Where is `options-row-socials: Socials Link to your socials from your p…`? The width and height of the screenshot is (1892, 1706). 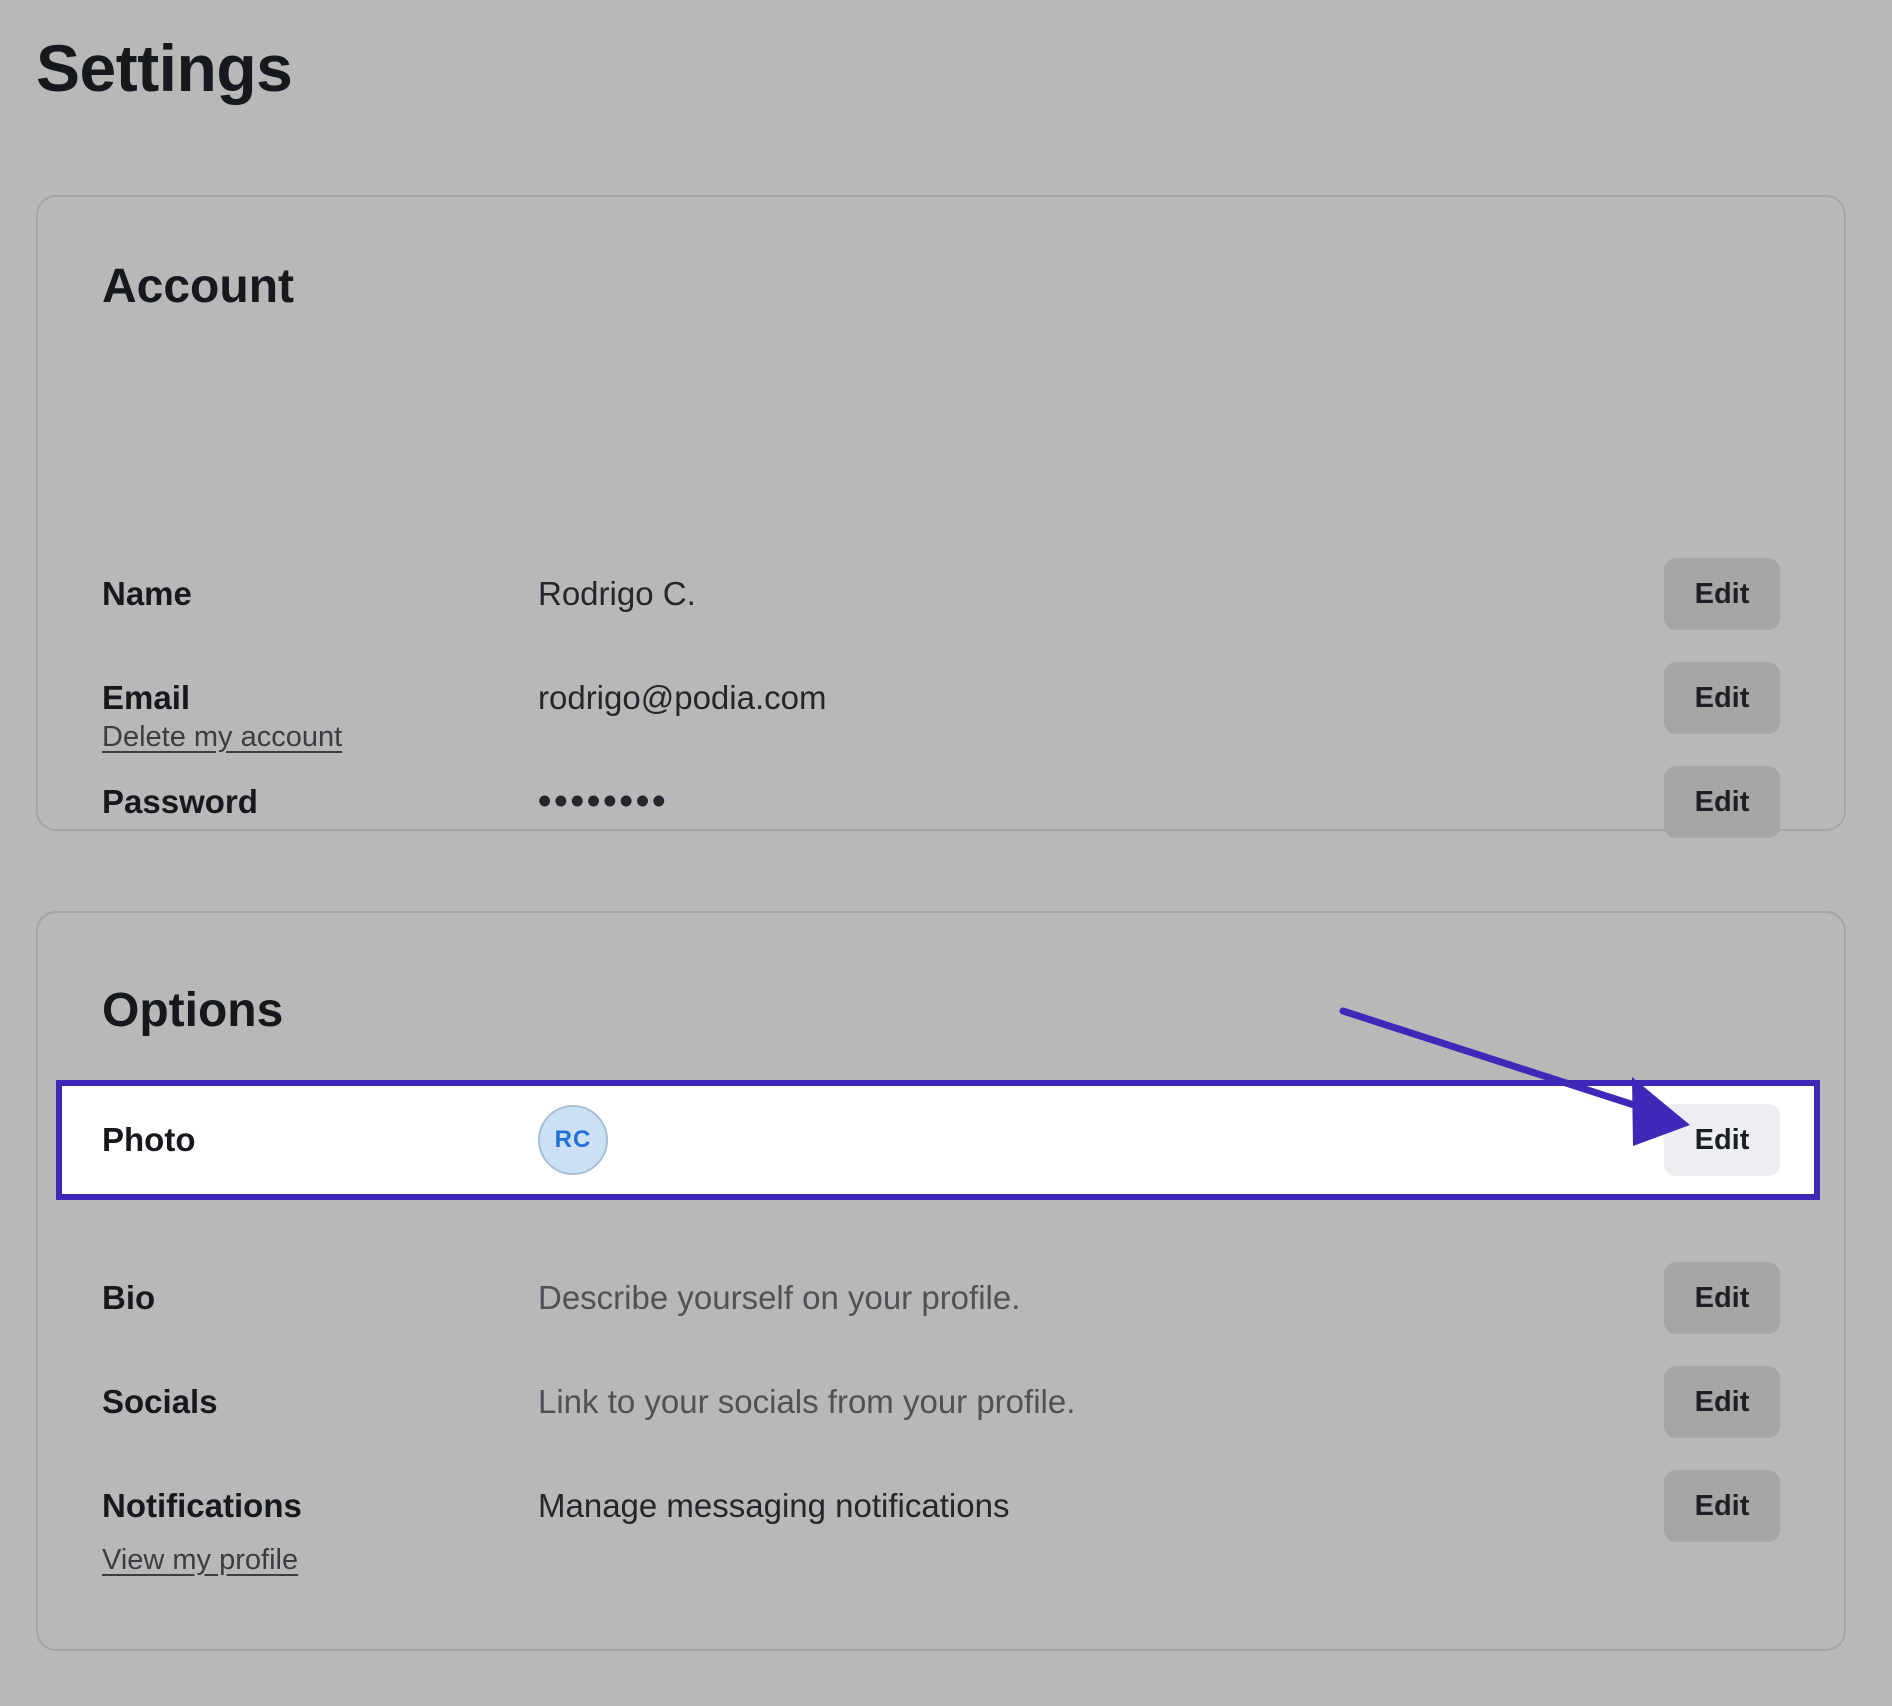 options-row-socials: Socials Link to your socials from your p… is located at coordinates (941, 1402).